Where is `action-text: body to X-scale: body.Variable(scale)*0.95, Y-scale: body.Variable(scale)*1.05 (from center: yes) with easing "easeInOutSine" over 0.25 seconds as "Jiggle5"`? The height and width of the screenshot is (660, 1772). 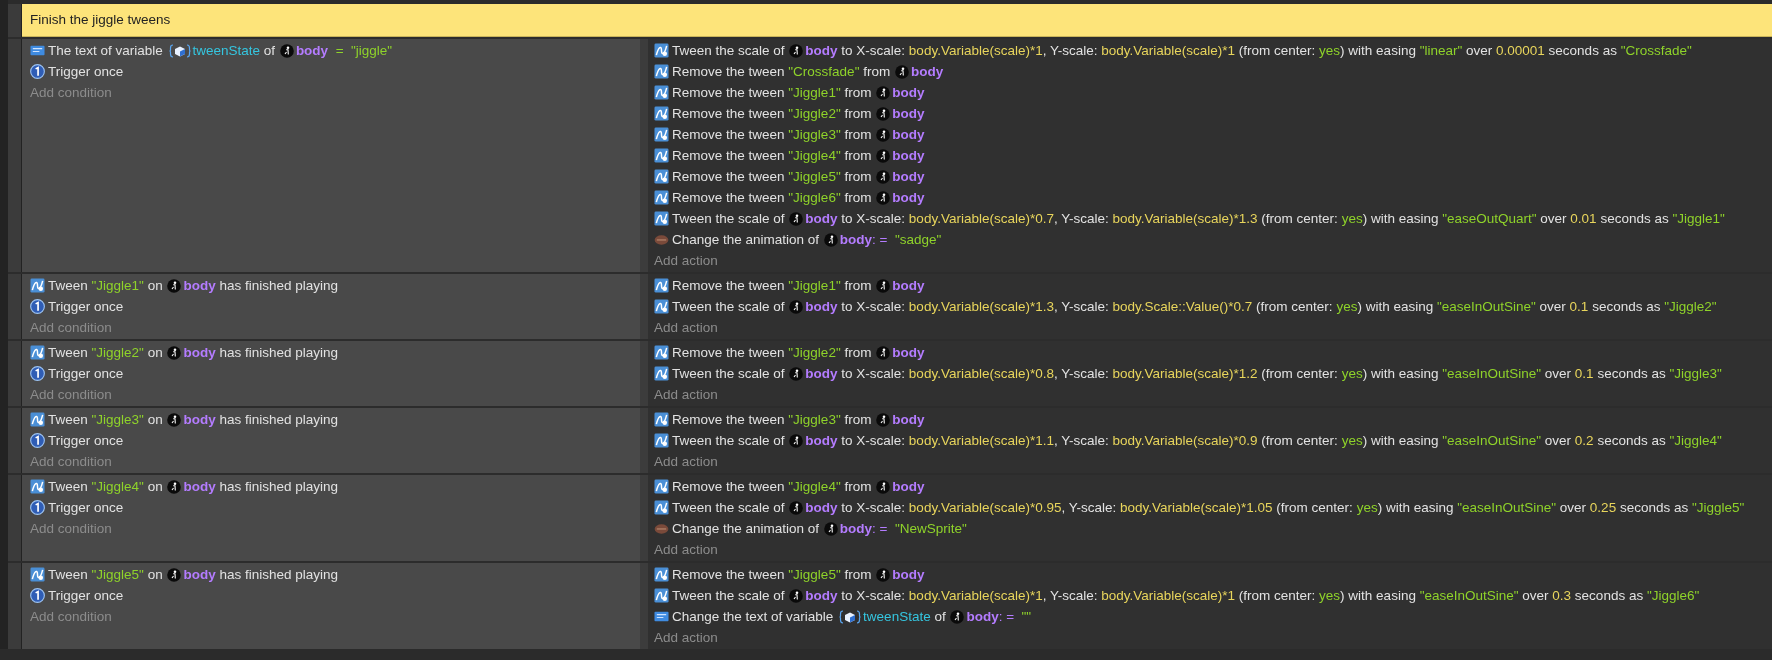 action-text: body to X-scale: body.Variable(scale)*0.95, Y-scale: body.Variable(scale)*1.05 (from center: yes) with easing "easeInOutSine" over 0.25 seconds as "Jiggle5" is located at coordinates (1275, 507).